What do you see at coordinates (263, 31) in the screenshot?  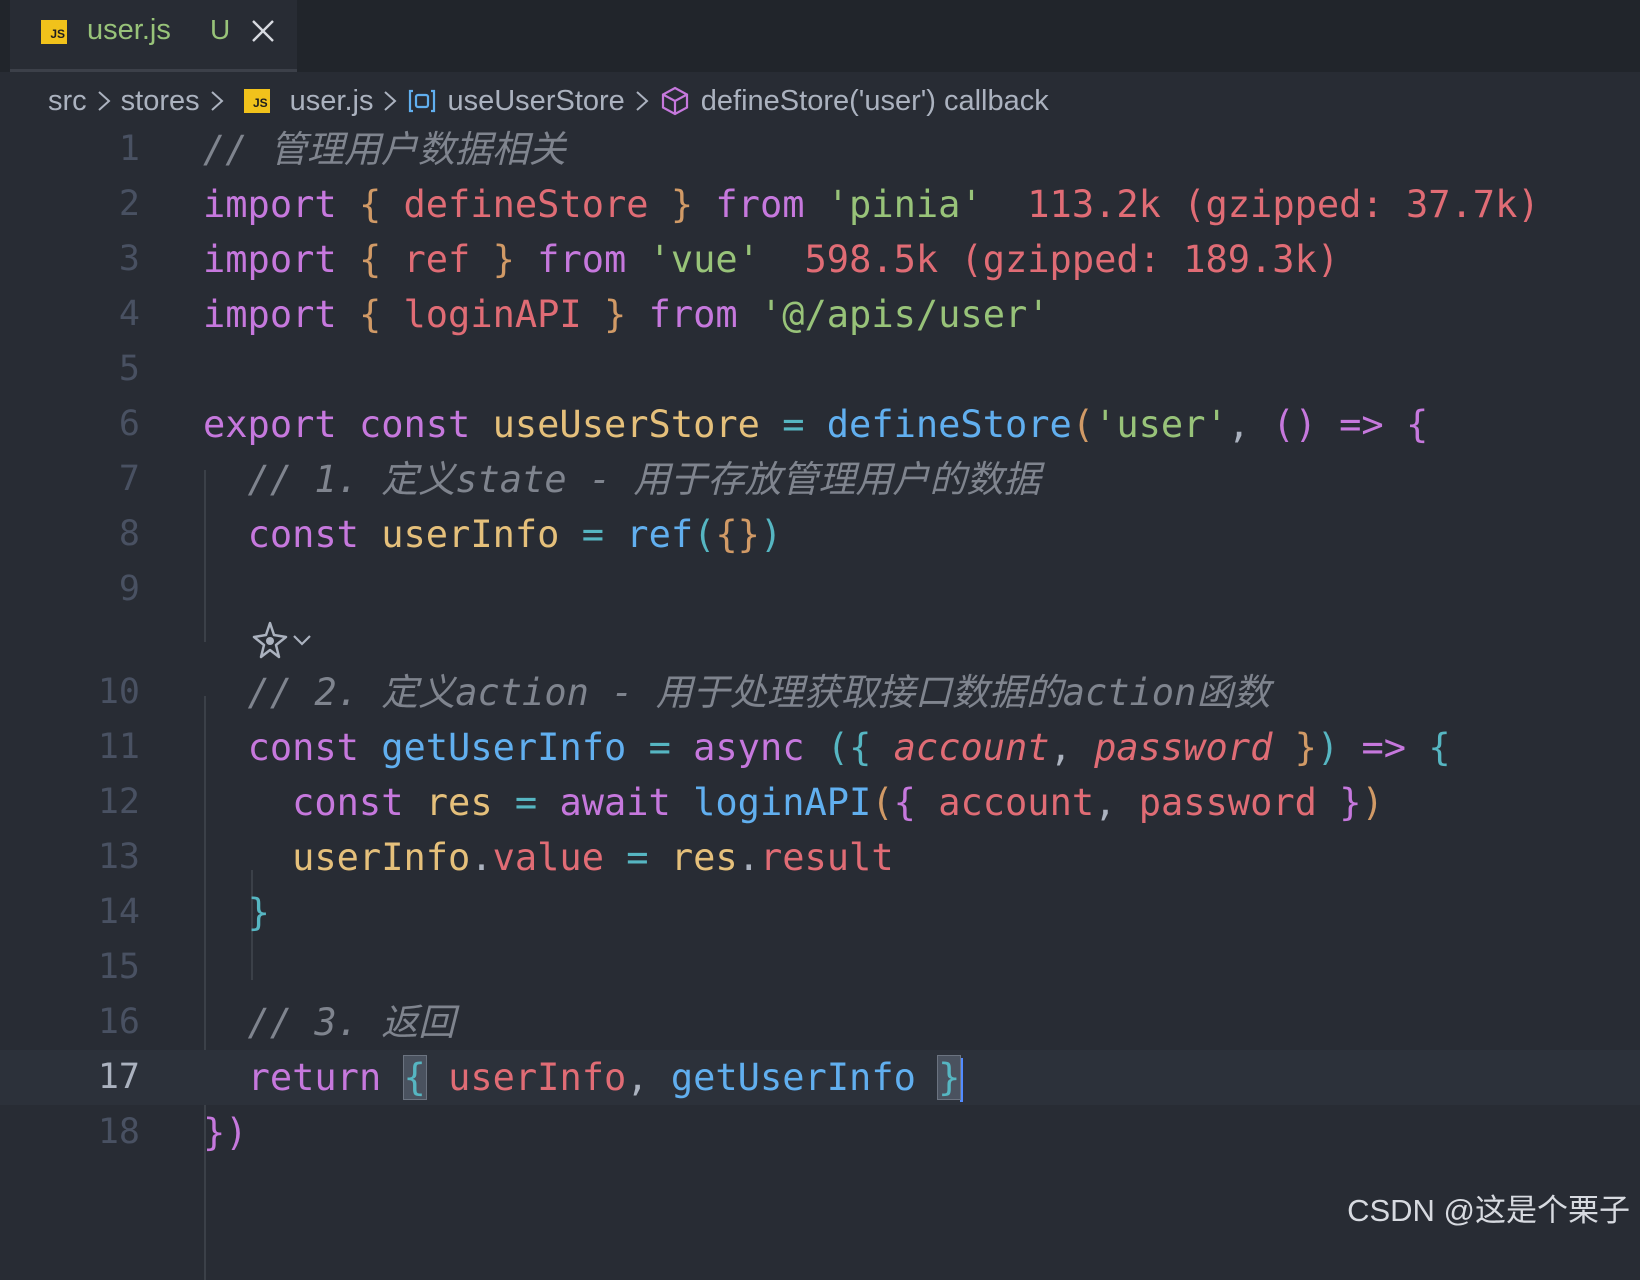 I see `close-icon` at bounding box center [263, 31].